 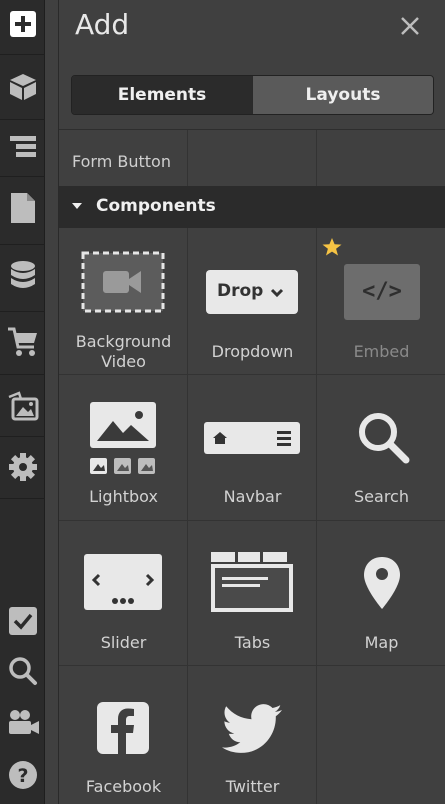 I want to click on caret-down-icon, so click(x=77, y=206).